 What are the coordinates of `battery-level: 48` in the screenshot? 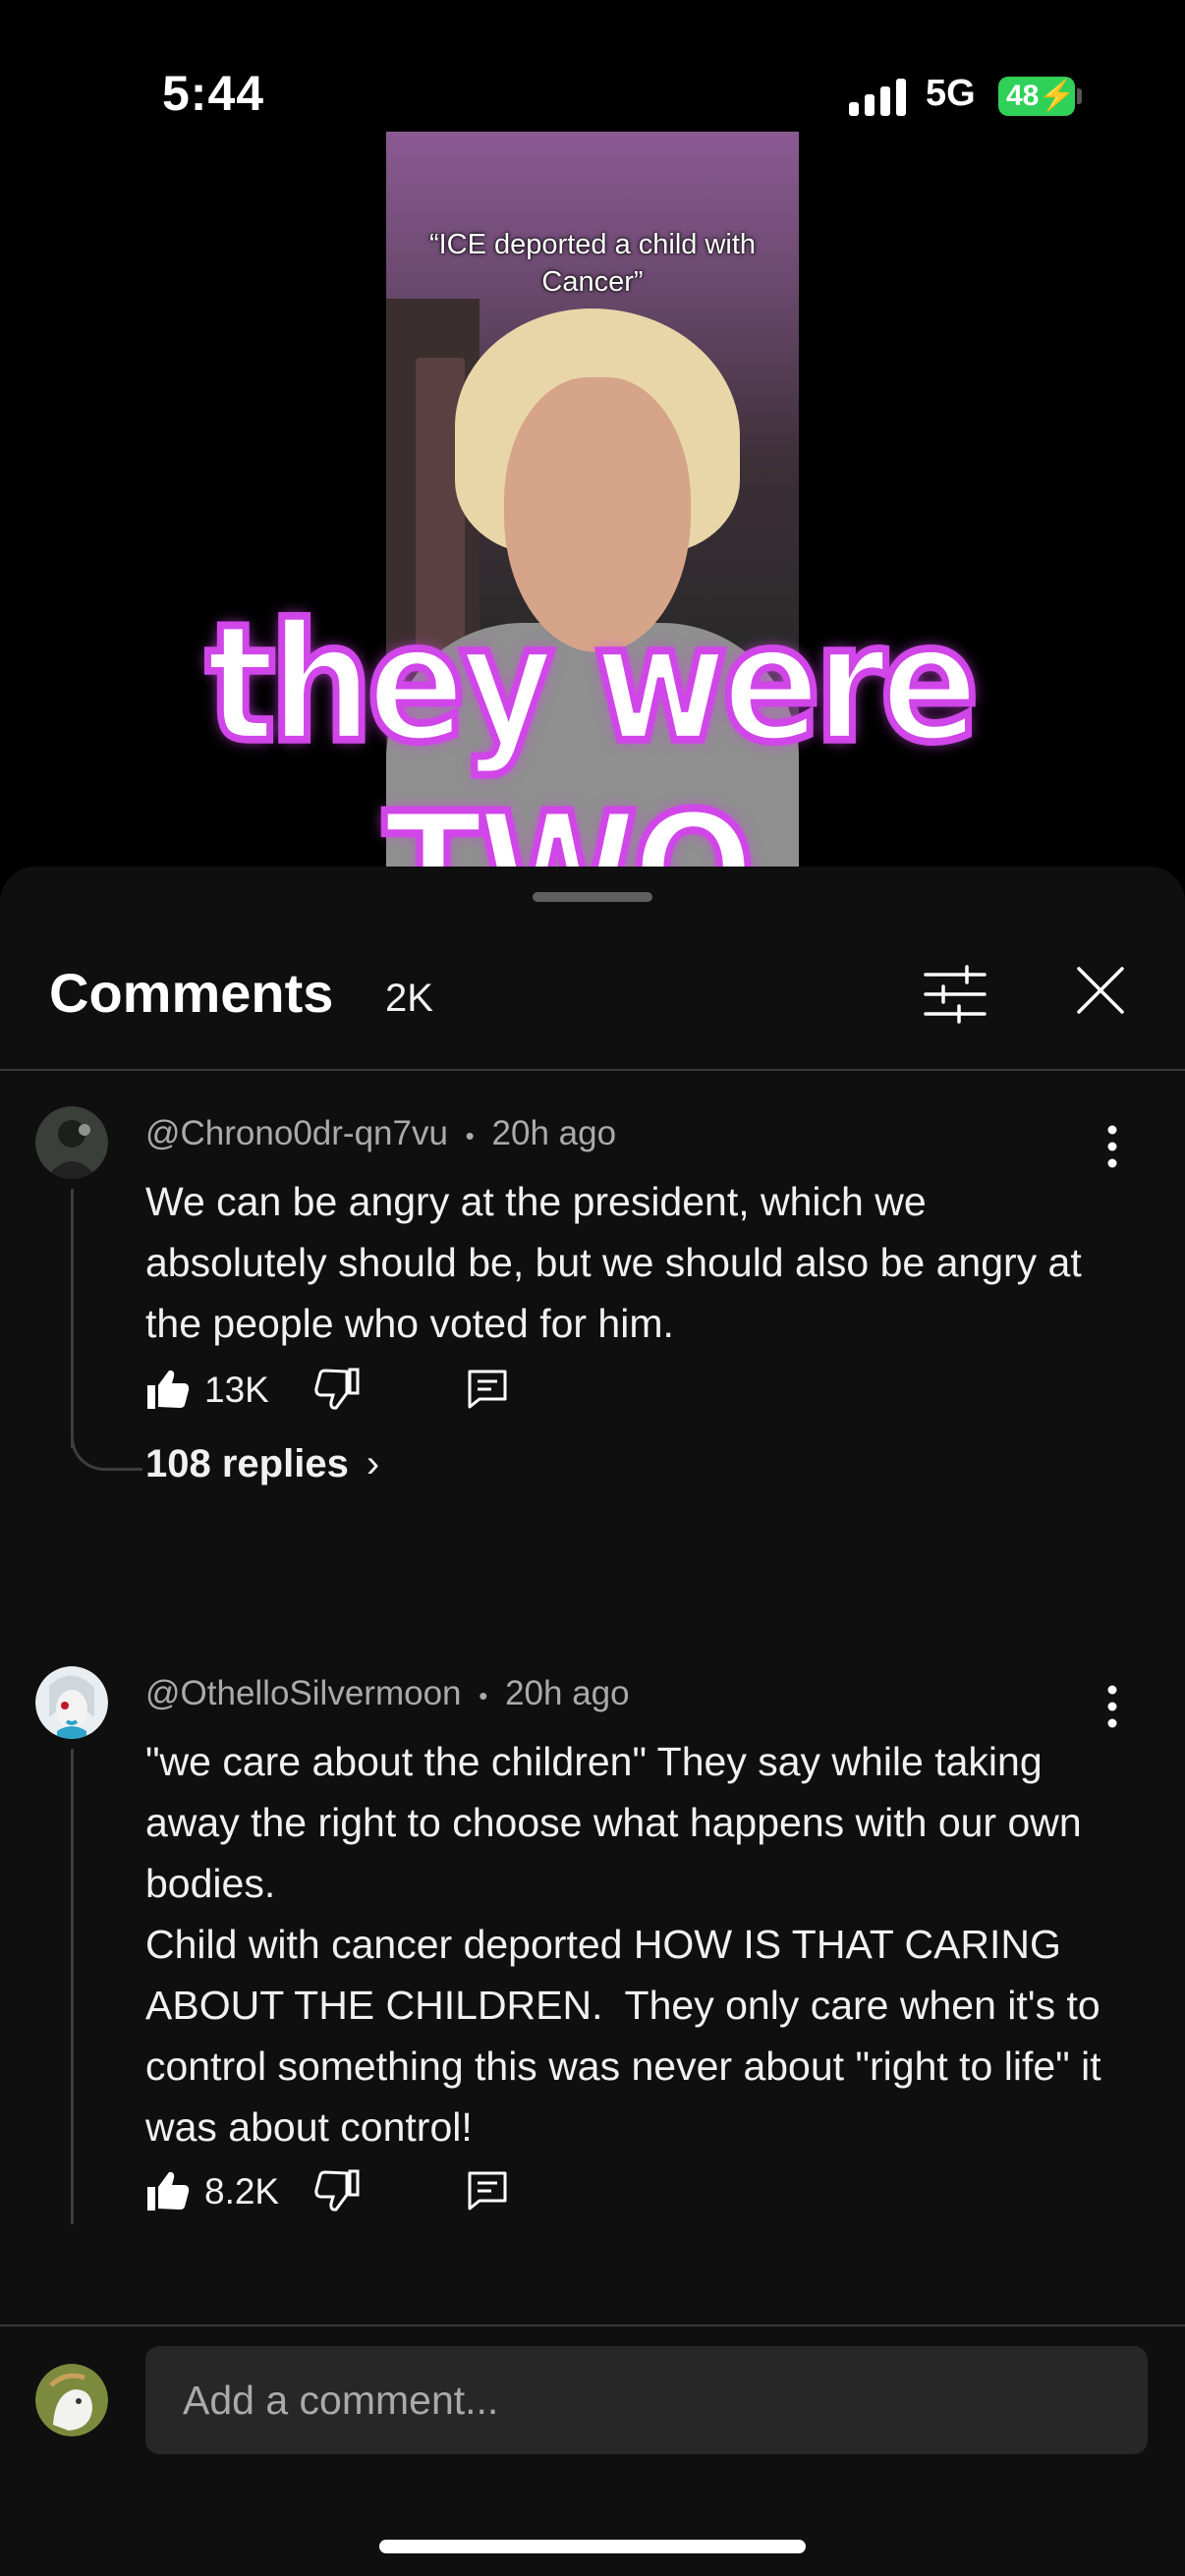 It's located at (1023, 96).